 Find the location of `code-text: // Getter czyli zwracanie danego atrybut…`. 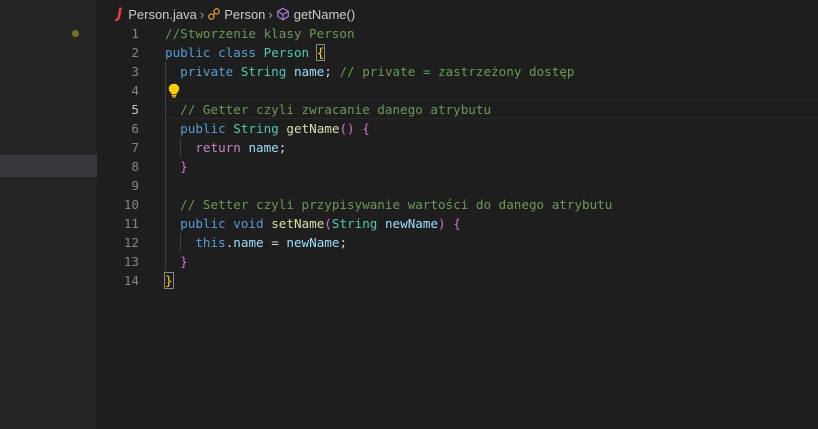

code-text: // Getter czyli zwracanie danego atrybut… is located at coordinates (328, 109).